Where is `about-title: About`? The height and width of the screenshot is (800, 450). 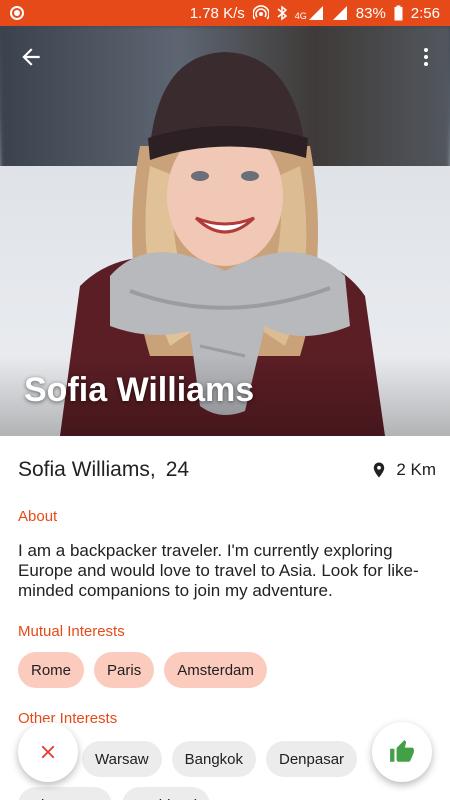
about-title: About is located at coordinates (38, 516).